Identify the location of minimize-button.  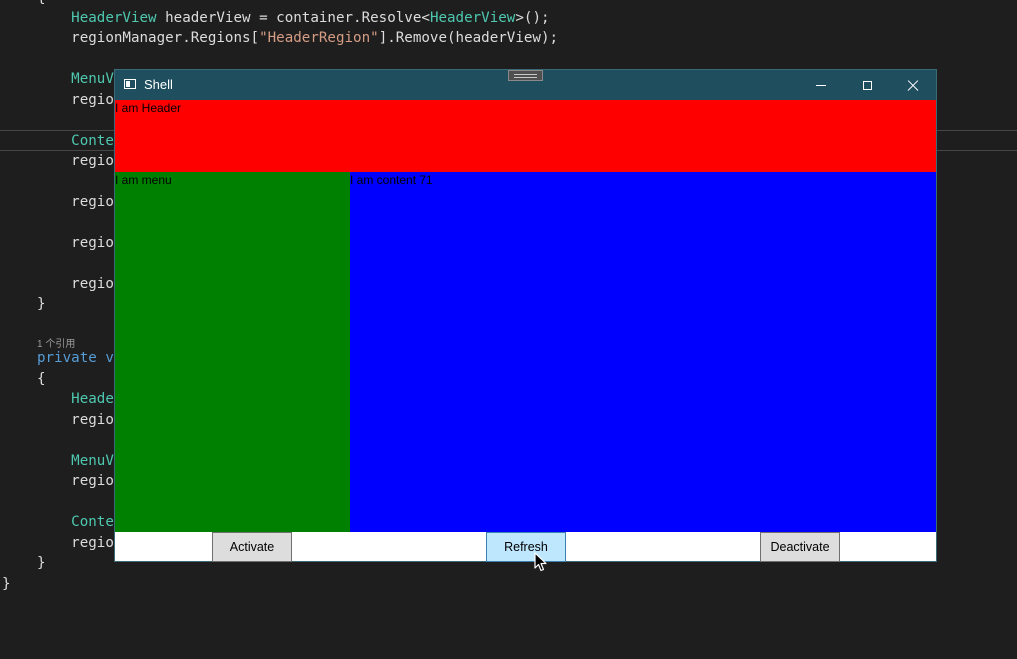
(821, 85).